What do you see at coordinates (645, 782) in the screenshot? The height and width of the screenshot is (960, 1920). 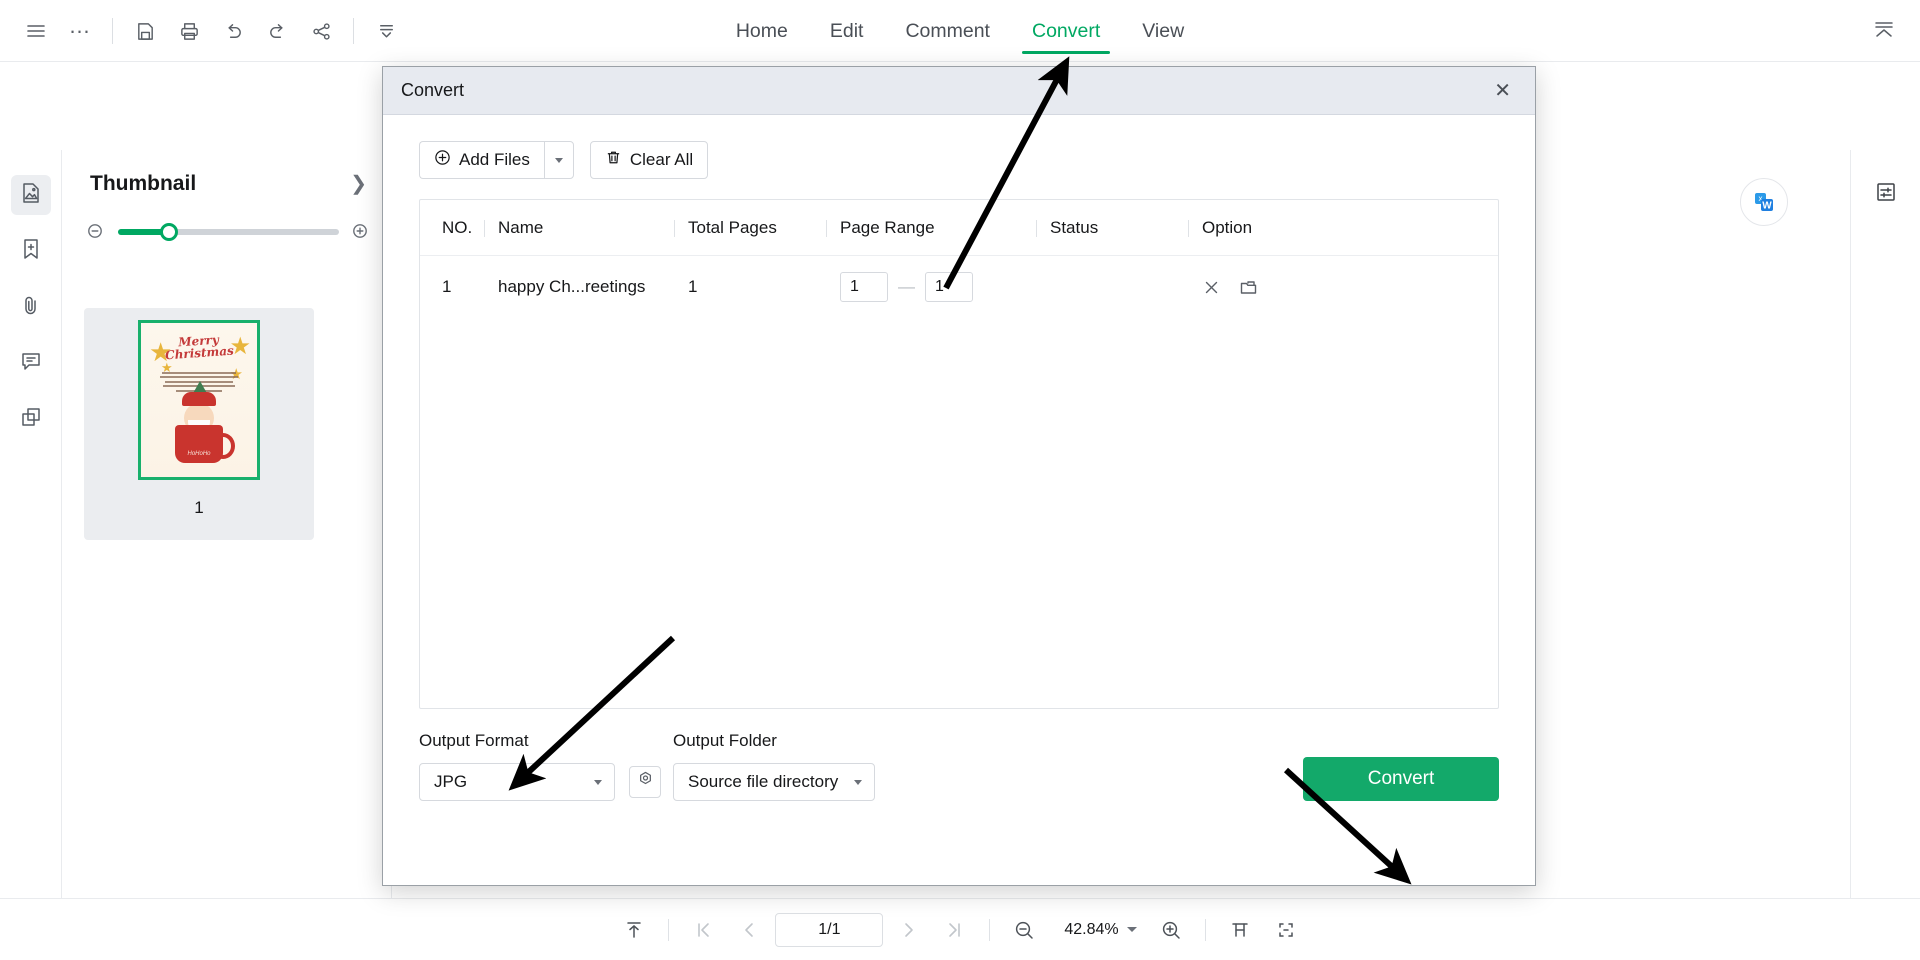 I see `format-settings-button` at bounding box center [645, 782].